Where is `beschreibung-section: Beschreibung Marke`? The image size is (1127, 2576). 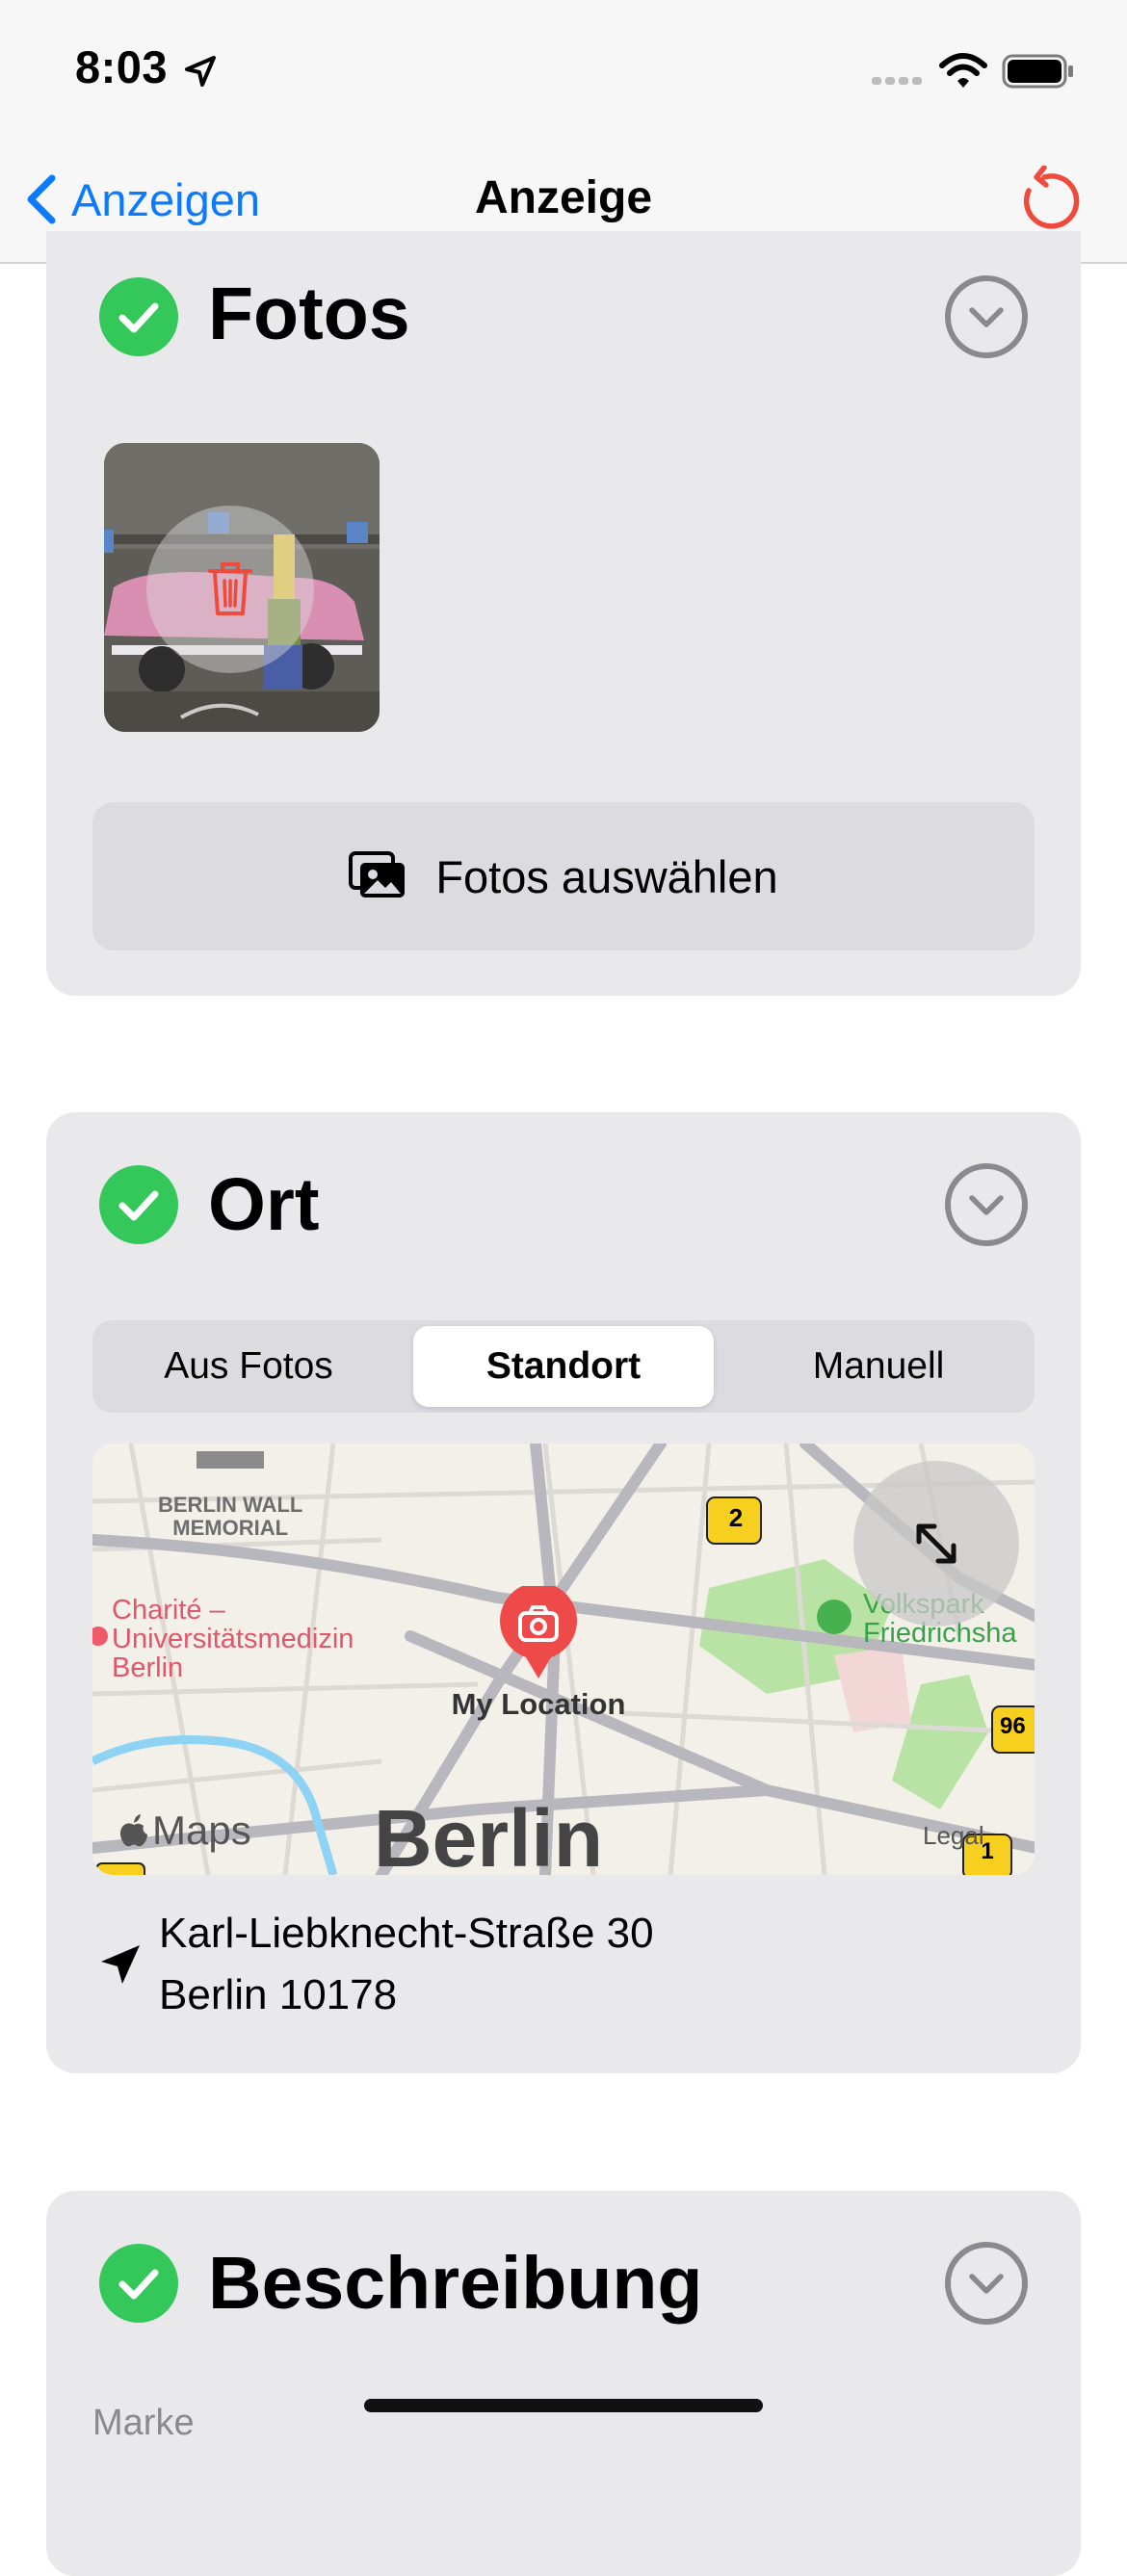 beschreibung-section: Beschreibung Marke is located at coordinates (563, 2383).